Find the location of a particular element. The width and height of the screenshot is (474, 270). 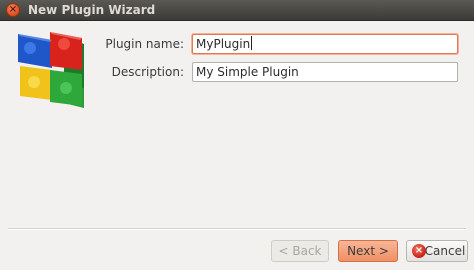

description-value: My Simple Plugin is located at coordinates (247, 72).